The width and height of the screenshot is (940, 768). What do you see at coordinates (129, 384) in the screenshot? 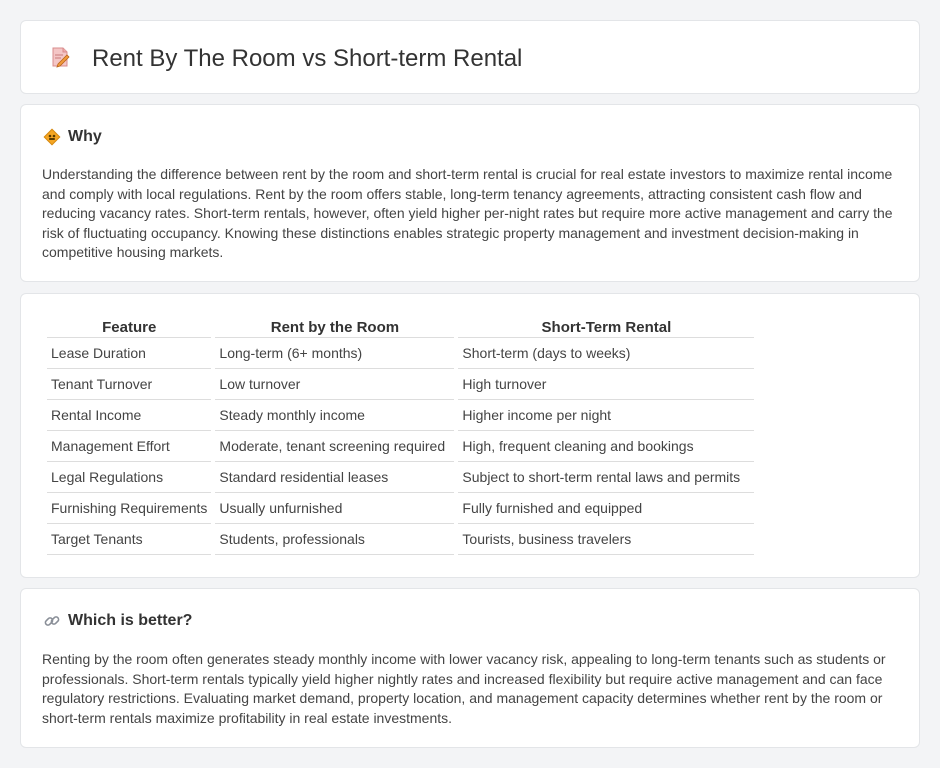
I see `table-cell: Tenant Turnover` at bounding box center [129, 384].